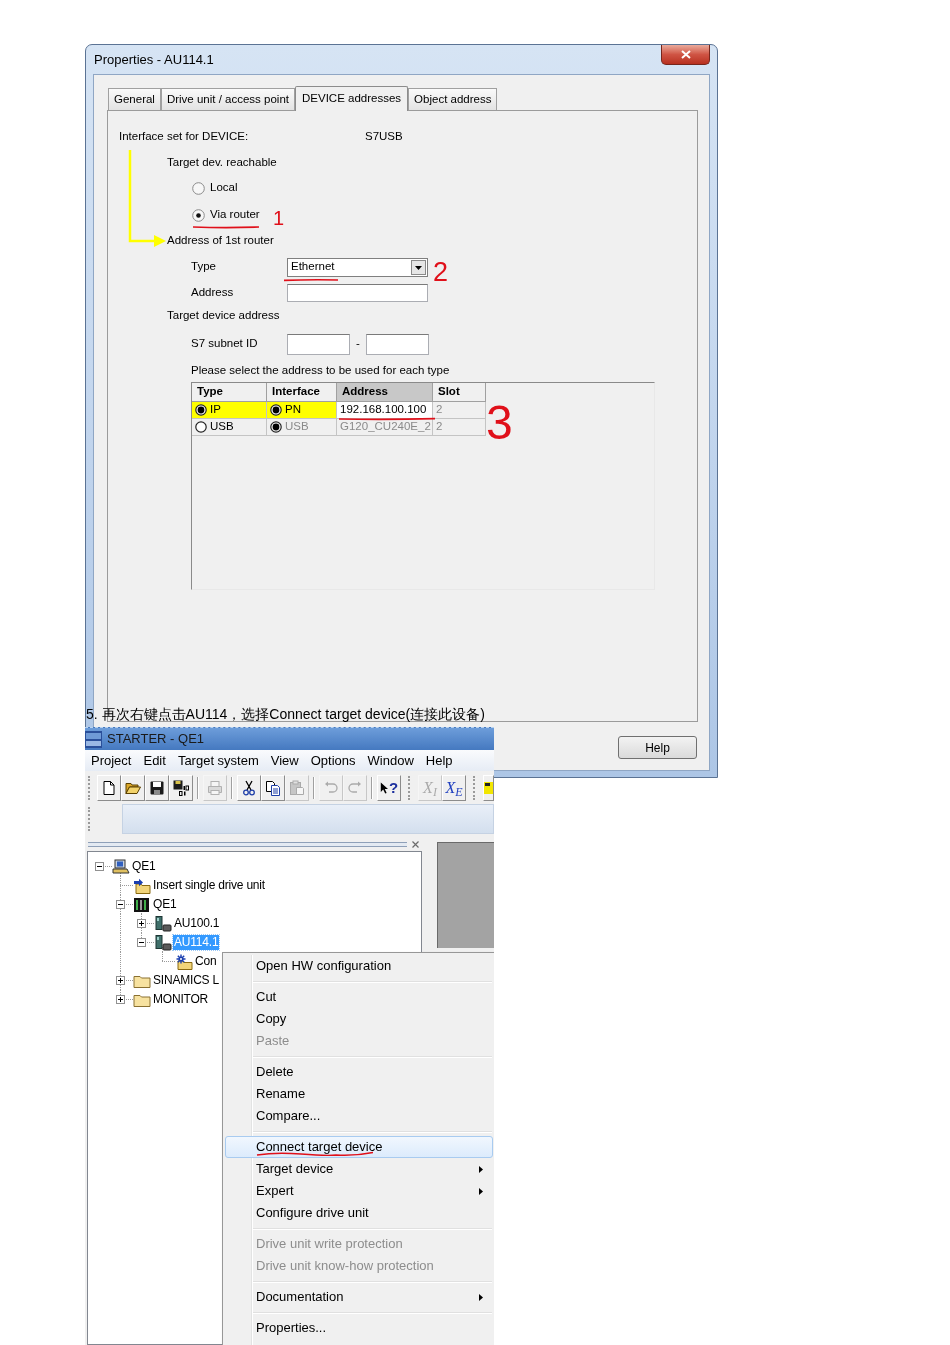 The width and height of the screenshot is (950, 1345). I want to click on menu-item: Copy, so click(359, 1019).